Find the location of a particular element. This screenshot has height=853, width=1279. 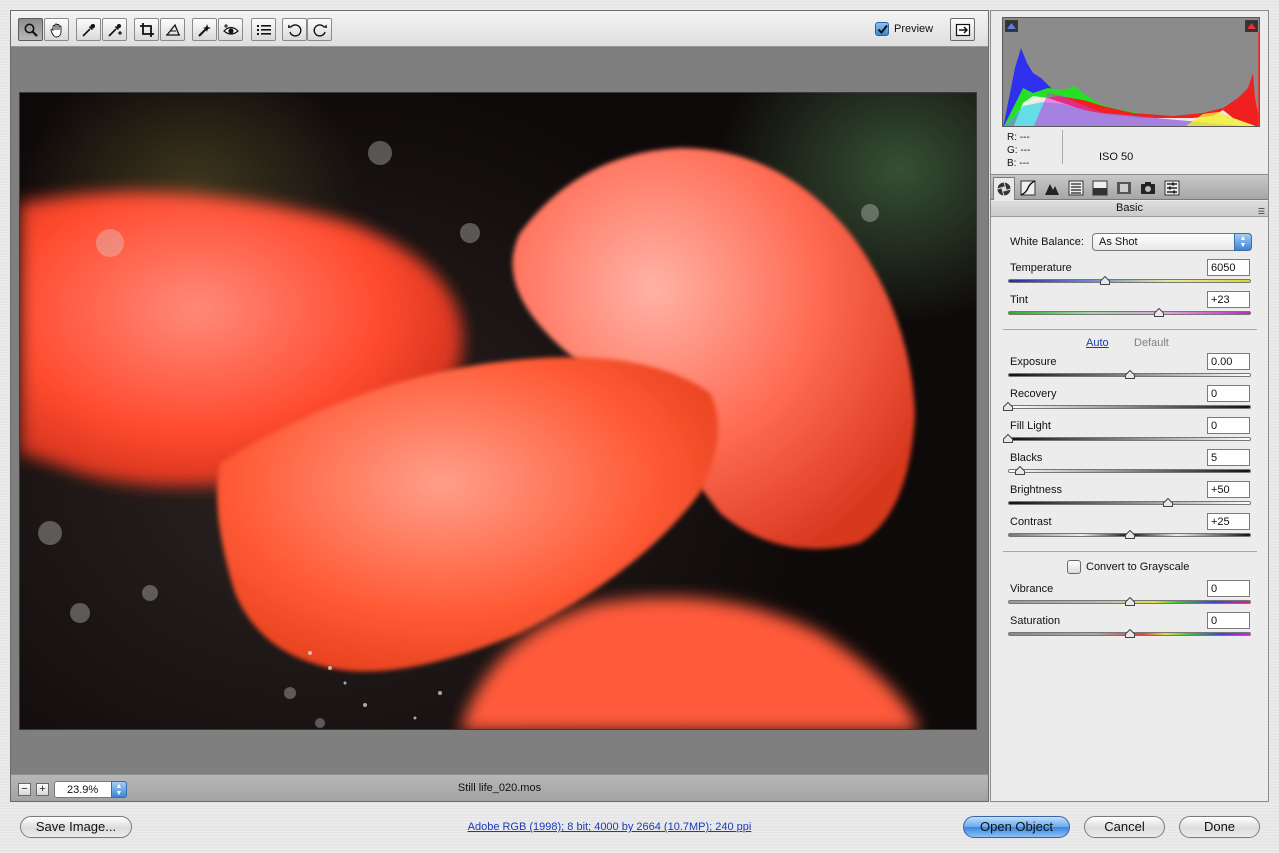

tab-presets is located at coordinates (1172, 187).